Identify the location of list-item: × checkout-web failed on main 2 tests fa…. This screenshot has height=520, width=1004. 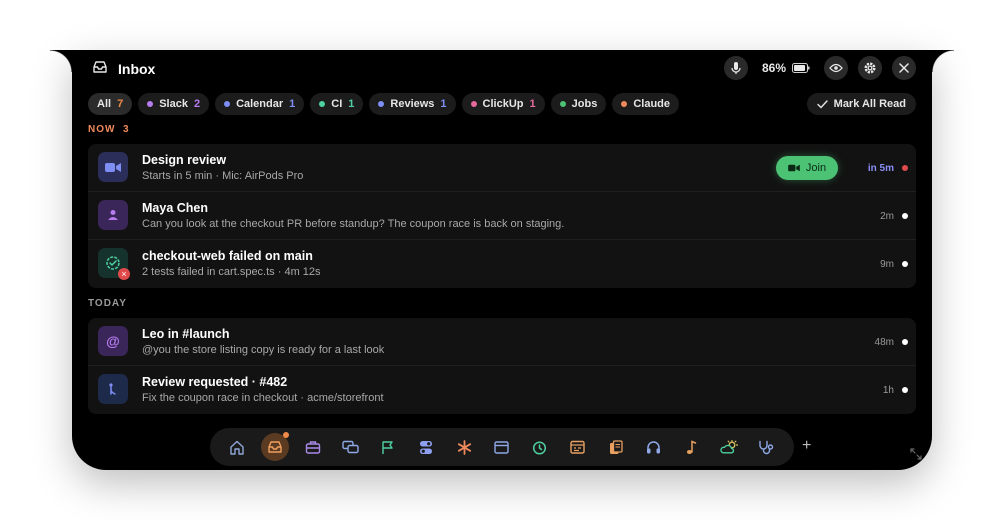
(502, 264).